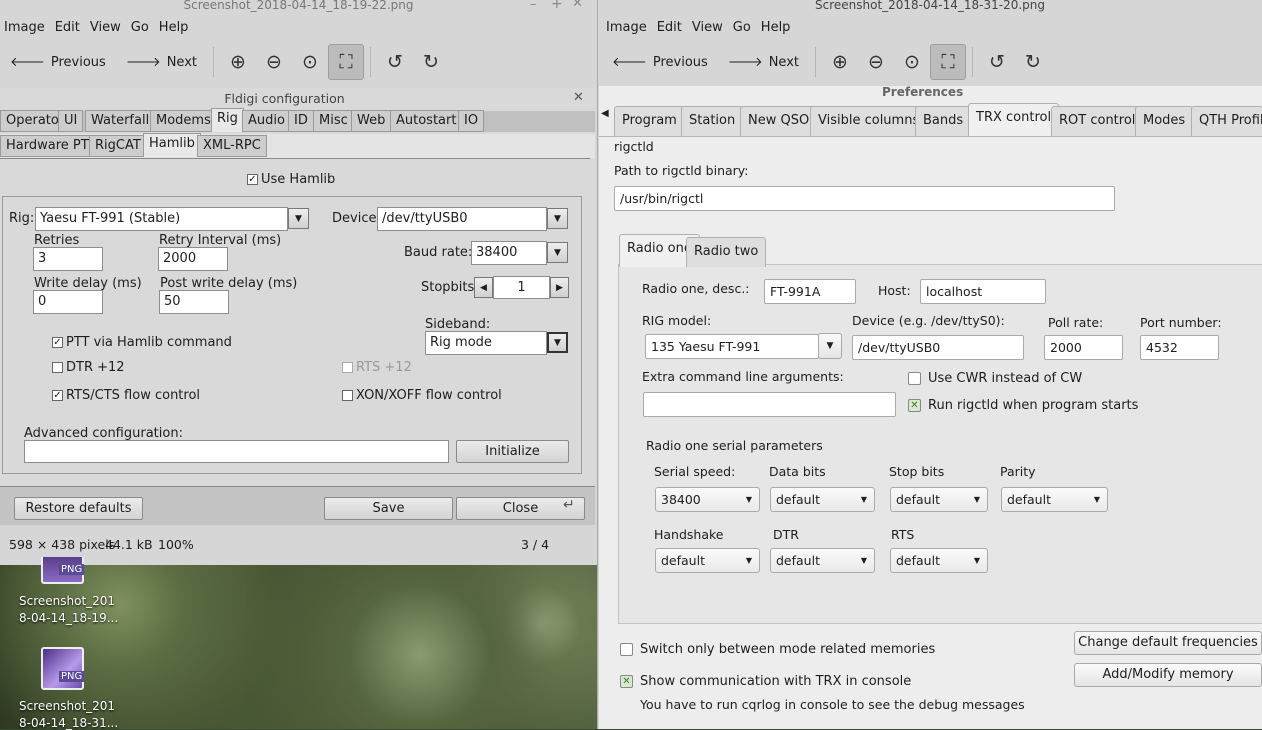  Describe the element at coordinates (779, 121) in the screenshot. I see `tab-new-qso: New QSO` at that location.